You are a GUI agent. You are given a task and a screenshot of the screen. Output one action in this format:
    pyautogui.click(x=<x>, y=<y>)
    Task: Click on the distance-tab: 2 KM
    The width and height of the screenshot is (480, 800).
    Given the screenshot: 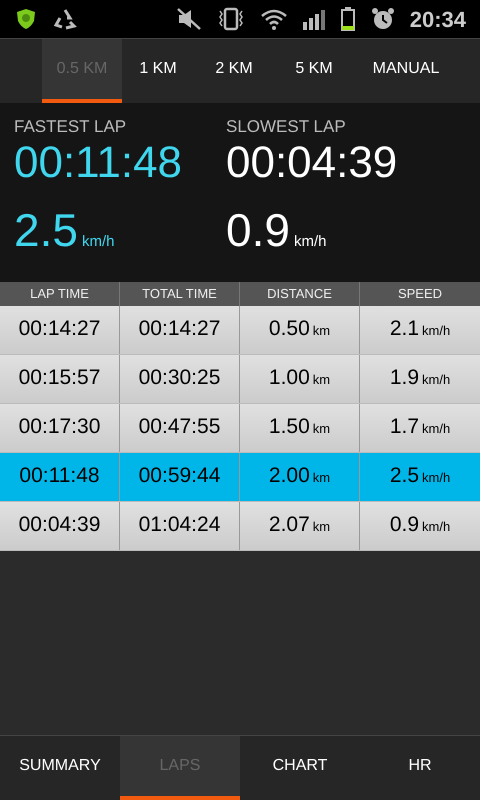 What is the action you would take?
    pyautogui.click(x=234, y=71)
    